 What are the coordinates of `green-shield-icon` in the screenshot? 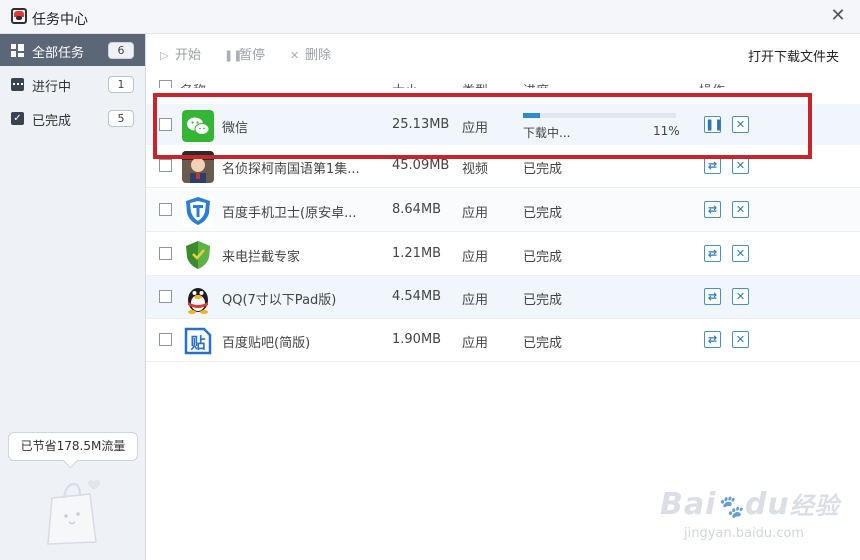 It's located at (198, 255).